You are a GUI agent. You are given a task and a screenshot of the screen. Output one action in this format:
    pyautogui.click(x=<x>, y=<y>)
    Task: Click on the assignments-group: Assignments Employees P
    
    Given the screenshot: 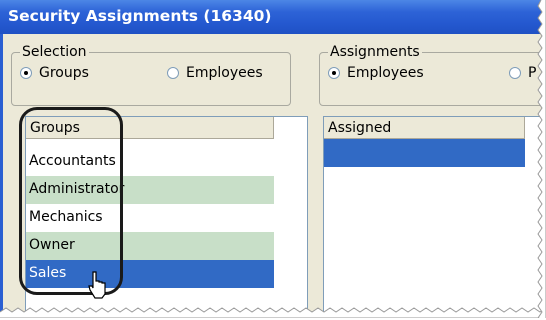 What is the action you would take?
    pyautogui.click(x=432, y=75)
    